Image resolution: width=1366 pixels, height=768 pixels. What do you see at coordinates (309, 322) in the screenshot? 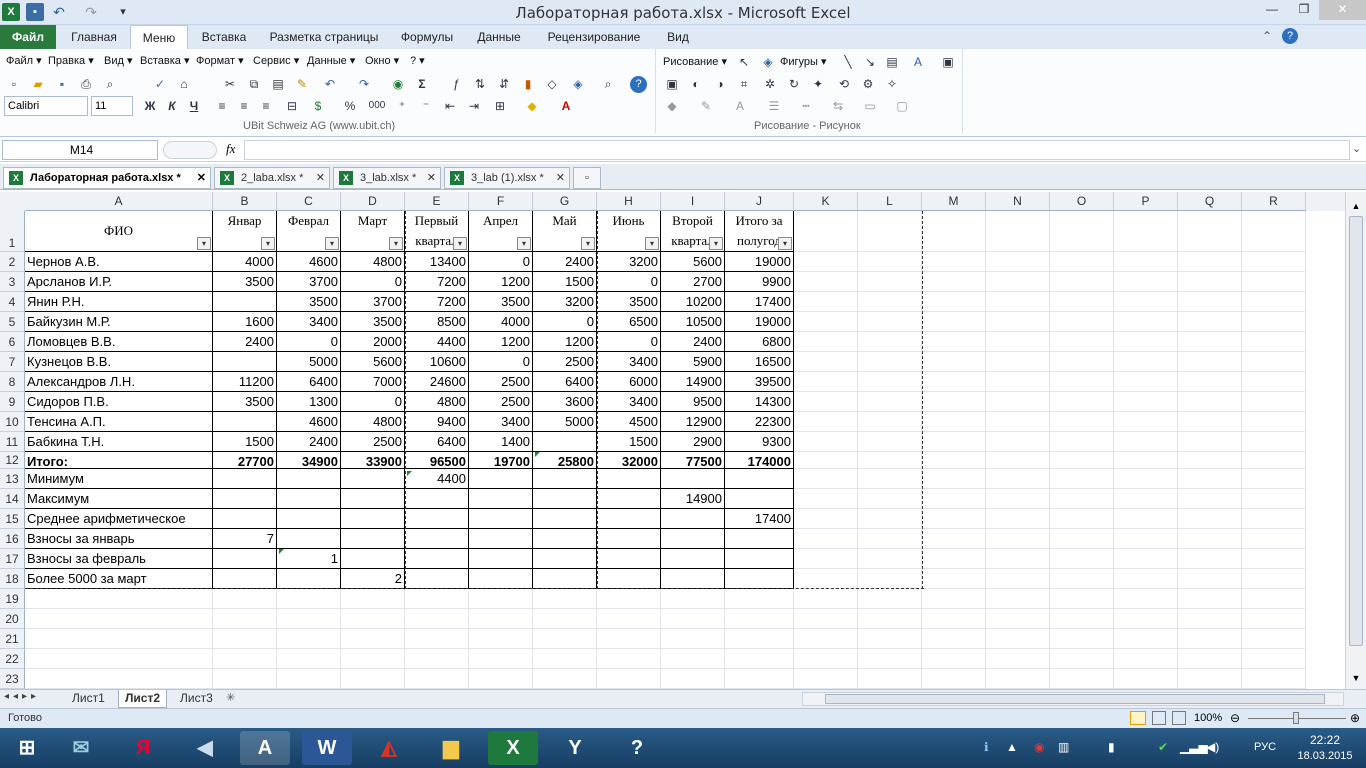
I see `cell: 3400` at bounding box center [309, 322].